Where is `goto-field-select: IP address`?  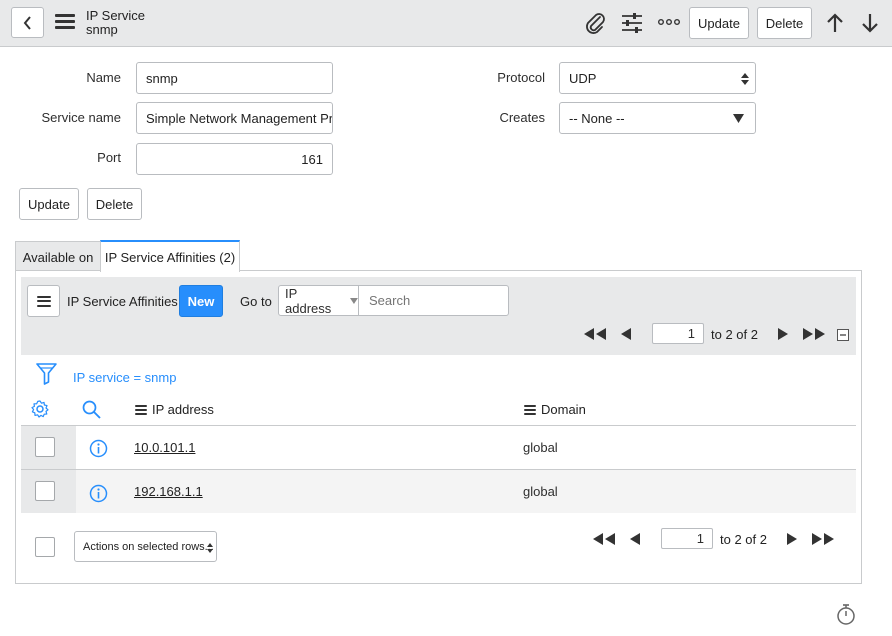 goto-field-select: IP address is located at coordinates (318, 300).